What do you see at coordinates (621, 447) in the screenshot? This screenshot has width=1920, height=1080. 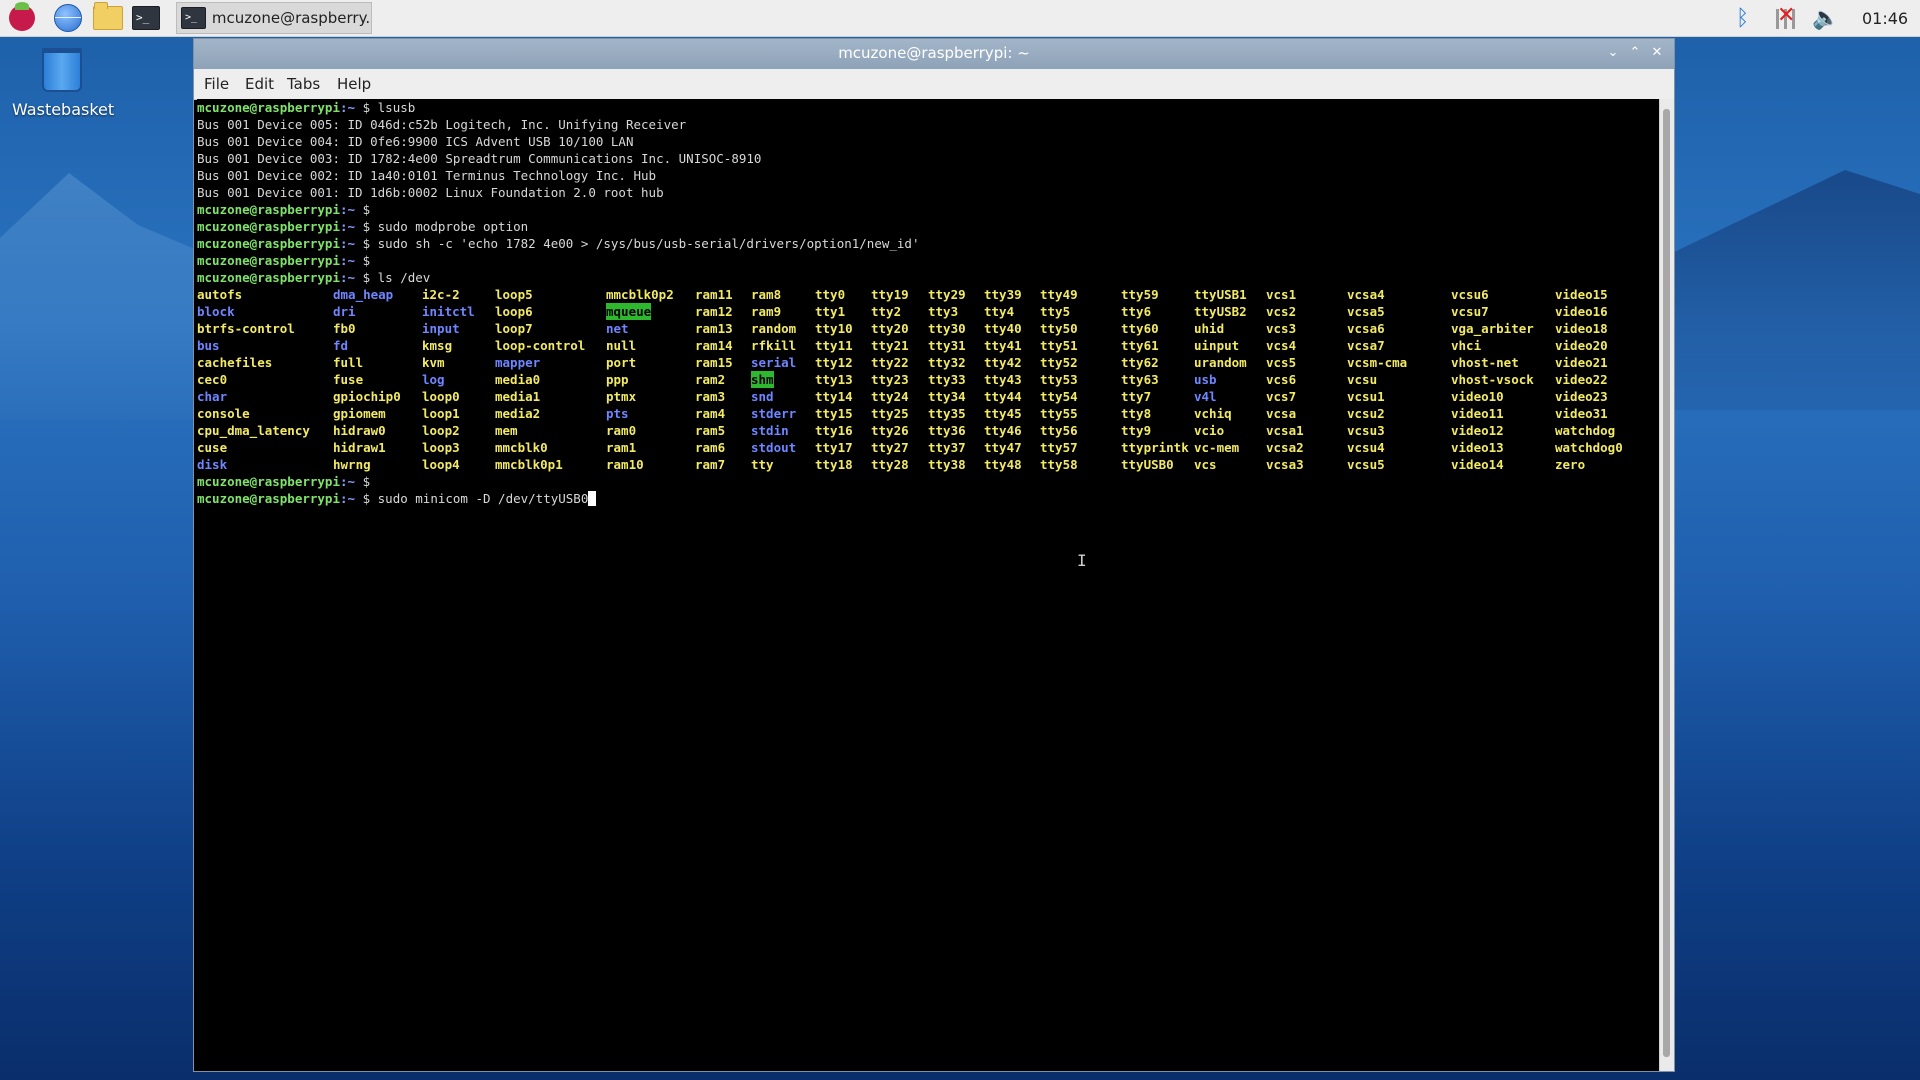 I see `ls-entry: ram1` at bounding box center [621, 447].